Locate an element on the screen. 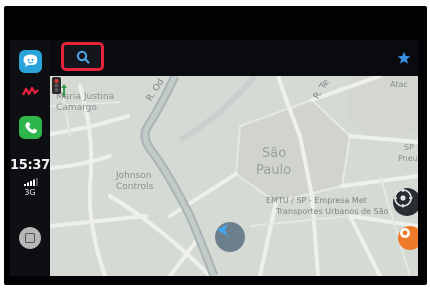 Image resolution: width=430 pixels, height=290 pixels. search-icon is located at coordinates (83, 57).